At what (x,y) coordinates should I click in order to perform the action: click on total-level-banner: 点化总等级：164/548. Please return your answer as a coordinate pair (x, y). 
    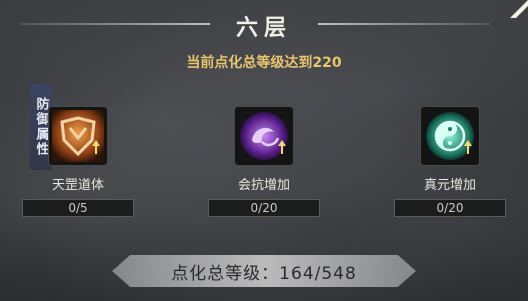
    Looking at the image, I should click on (264, 271).